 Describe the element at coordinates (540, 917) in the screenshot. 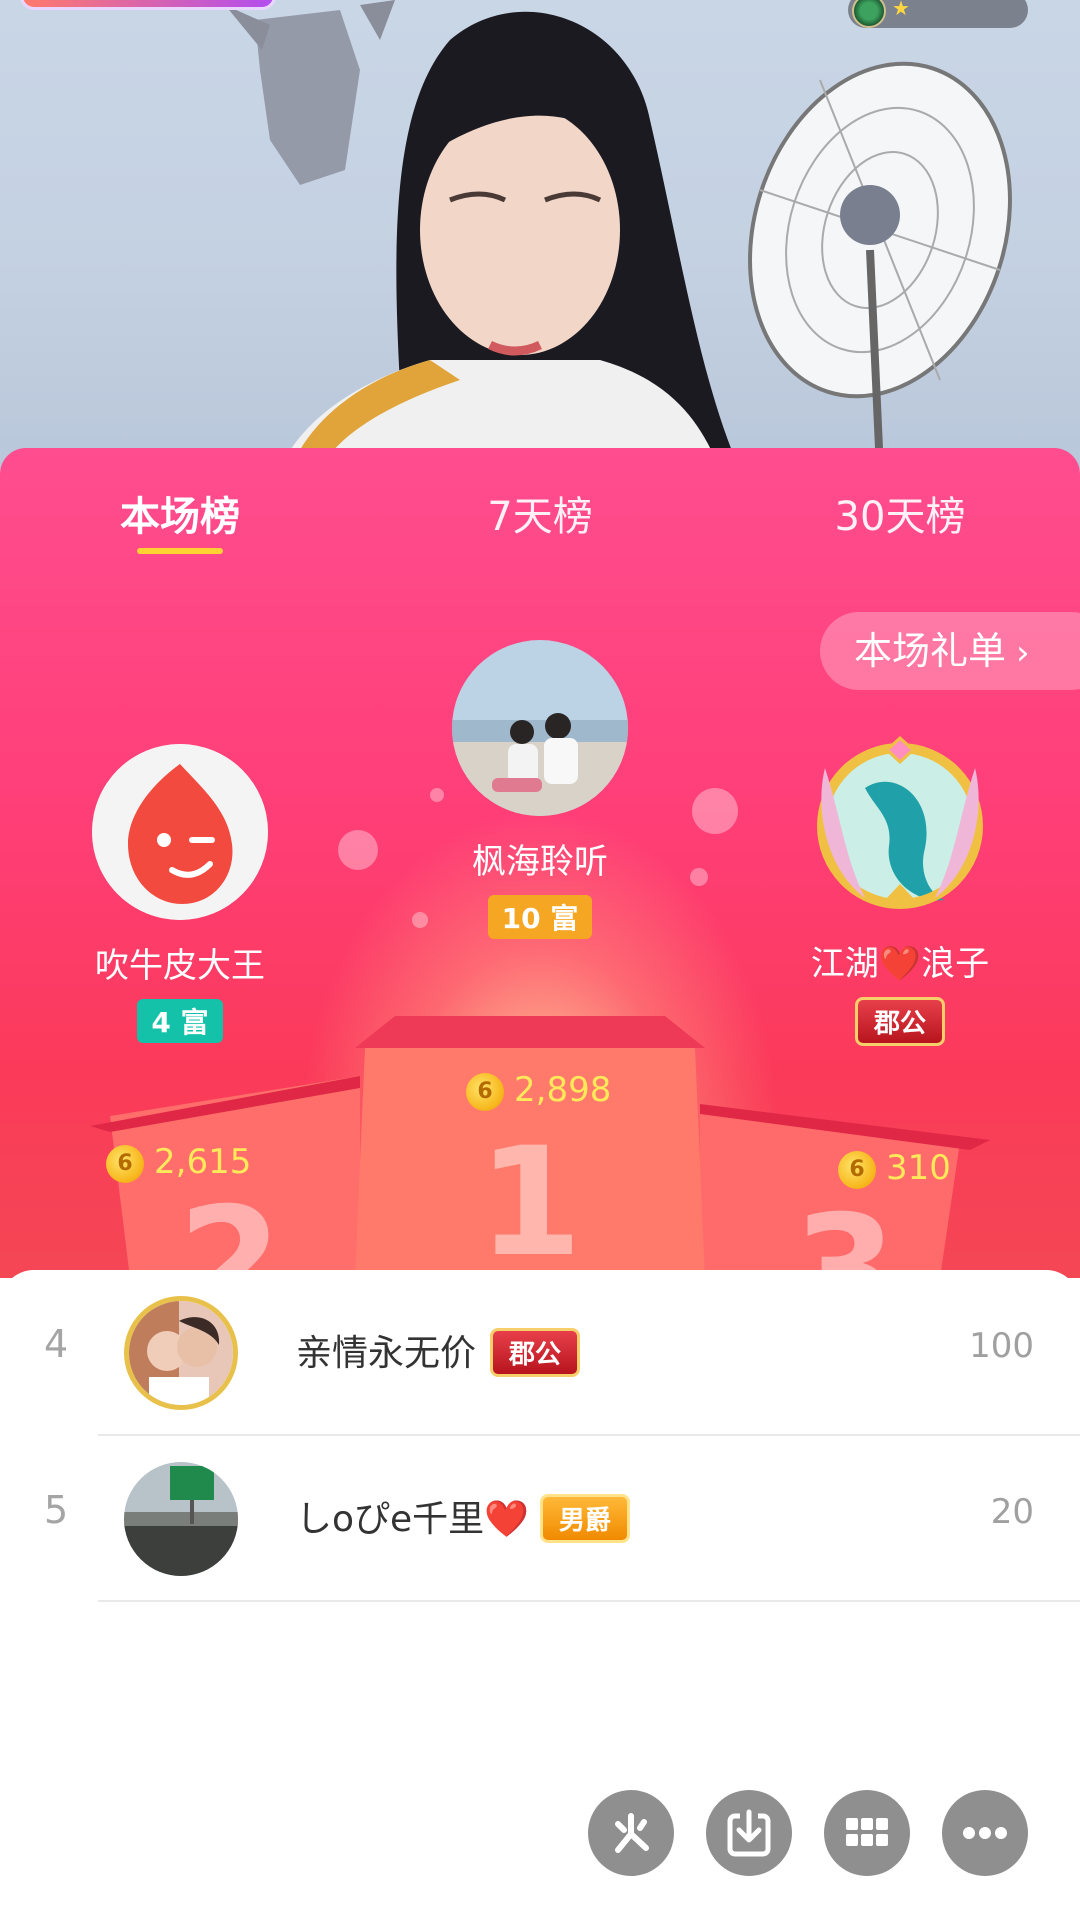

I see `rank-1-wealth-badge: 10 富` at that location.